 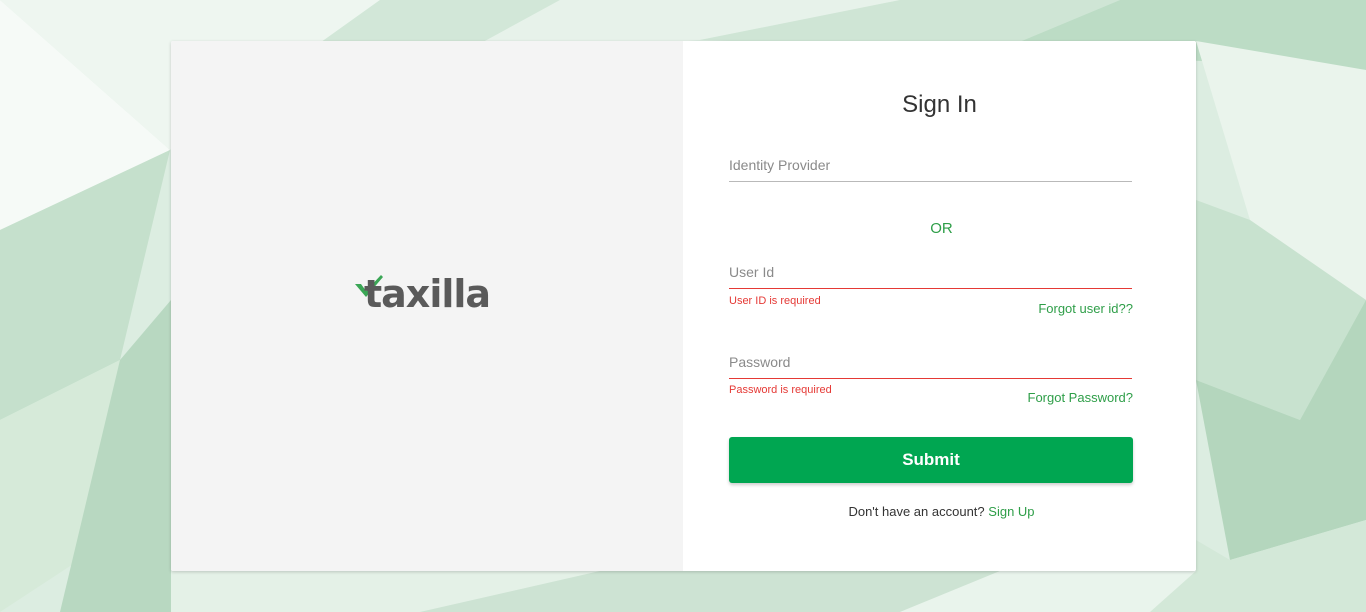 I want to click on taxilla-logo: taxilla, so click(x=430, y=296).